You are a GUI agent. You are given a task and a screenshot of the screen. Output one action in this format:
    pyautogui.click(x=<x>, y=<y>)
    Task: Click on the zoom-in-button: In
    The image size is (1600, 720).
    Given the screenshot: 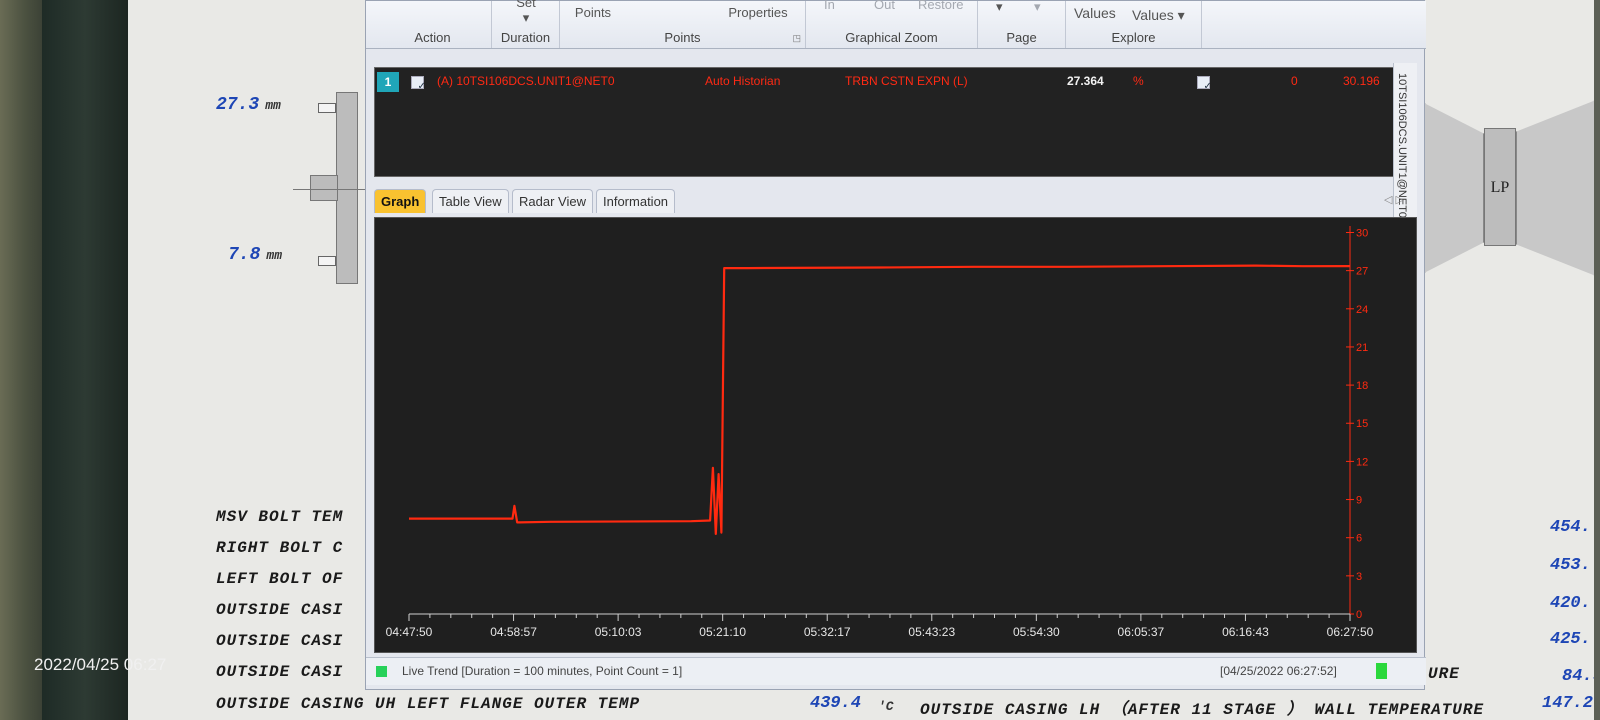 What is the action you would take?
    pyautogui.click(x=829, y=6)
    